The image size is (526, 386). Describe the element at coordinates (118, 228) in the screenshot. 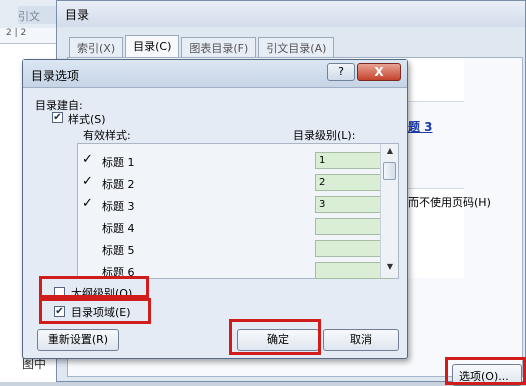

I see `style-name: 标题 4` at that location.